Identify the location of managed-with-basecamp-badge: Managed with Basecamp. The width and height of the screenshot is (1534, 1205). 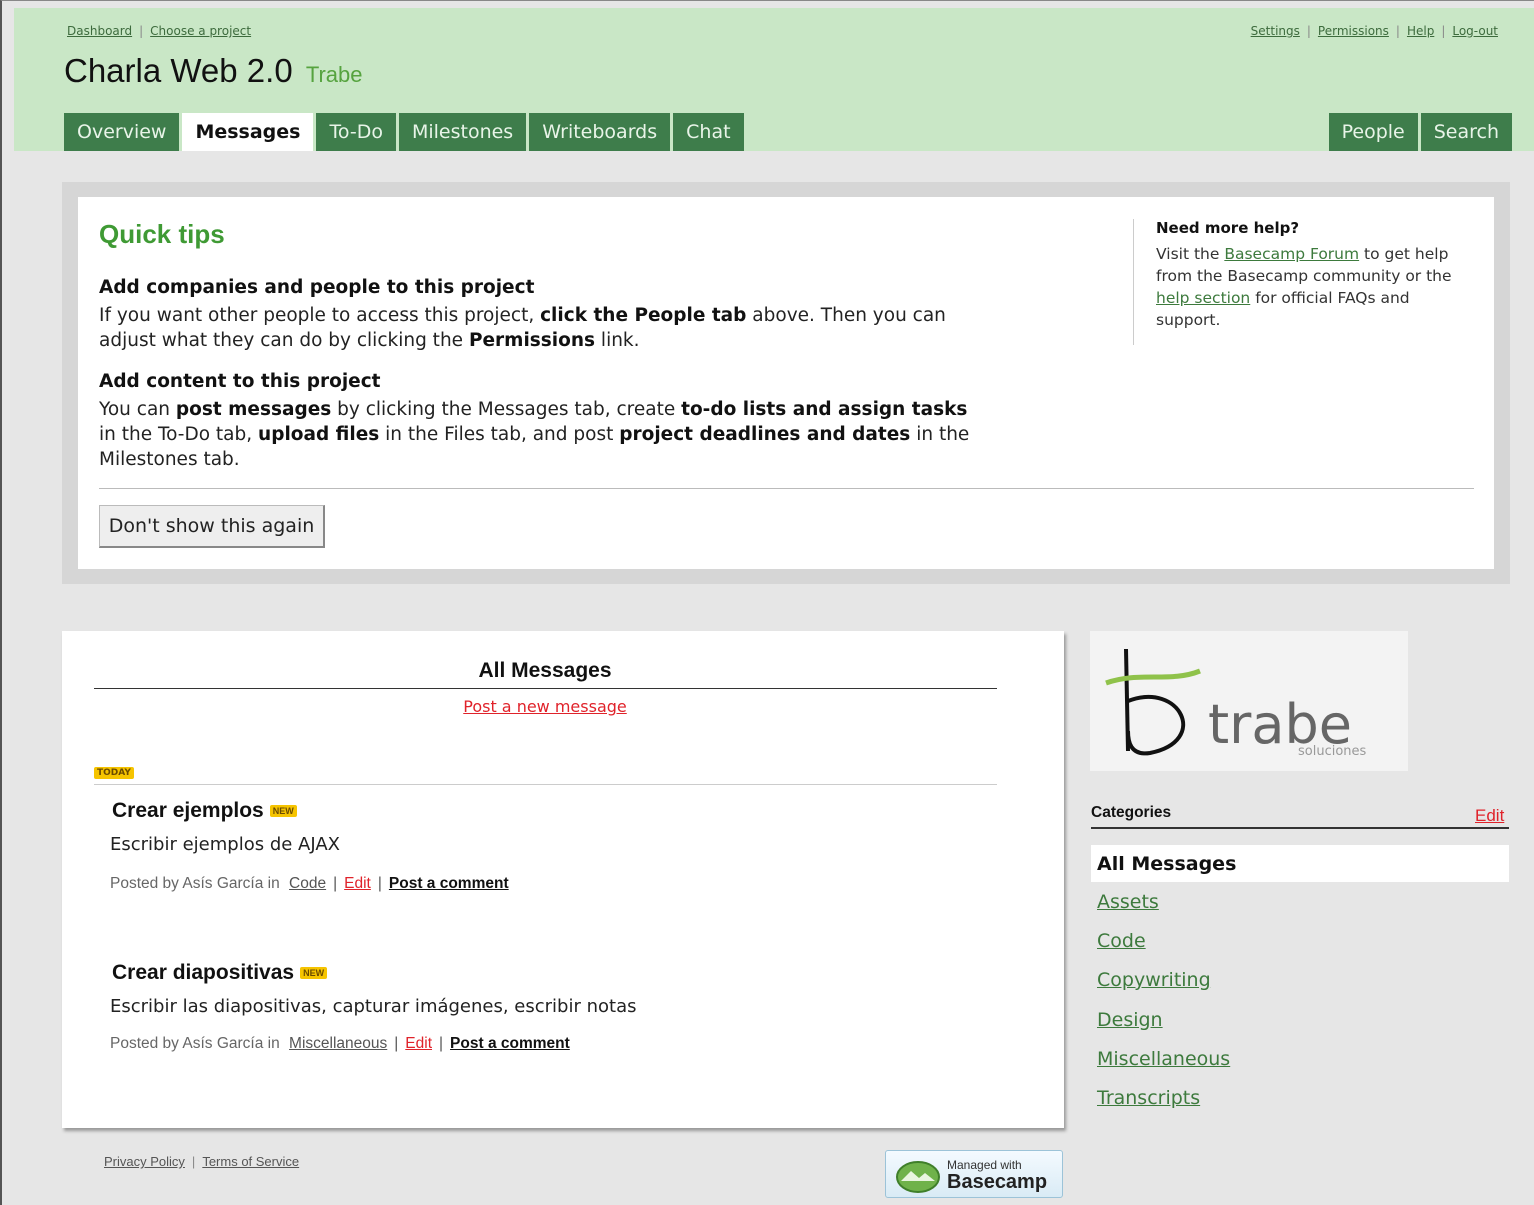
(974, 1174).